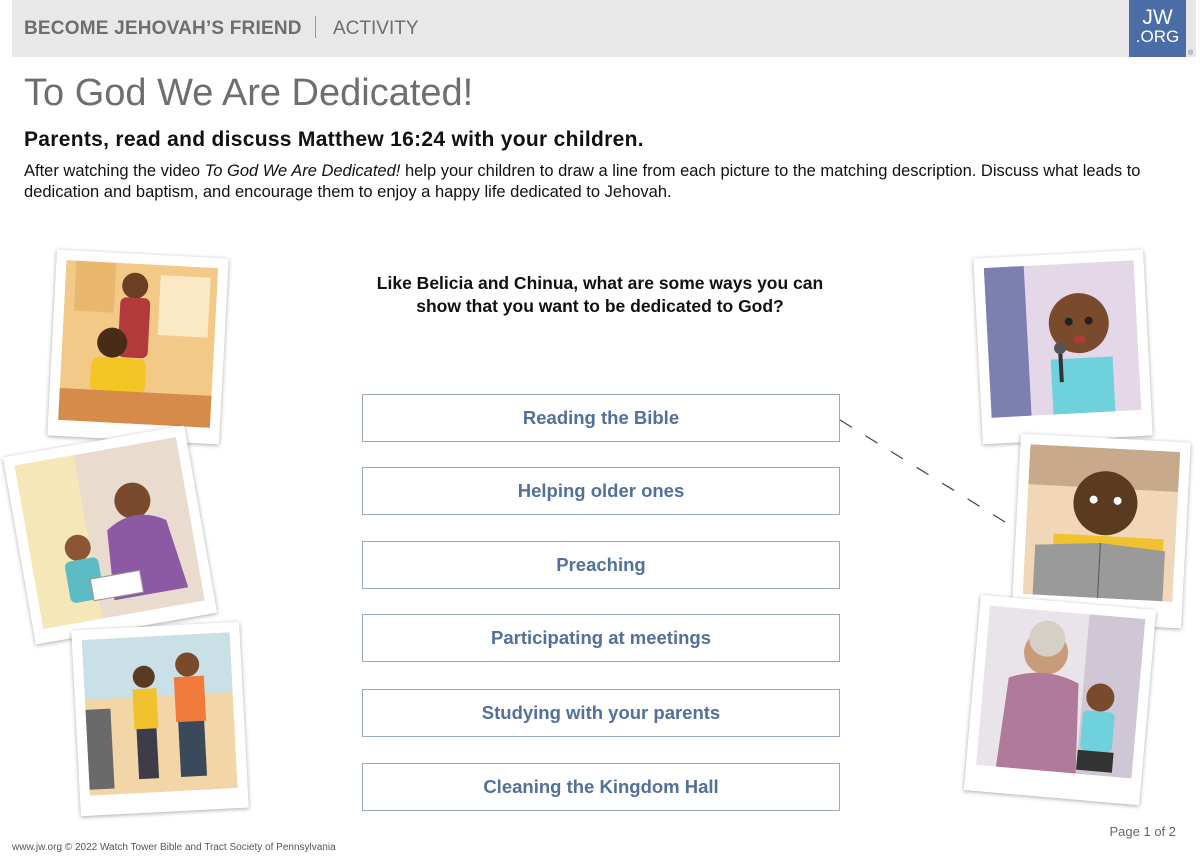 The height and width of the screenshot is (864, 1200). I want to click on photo-commenting-at-meeting, so click(1063, 347).